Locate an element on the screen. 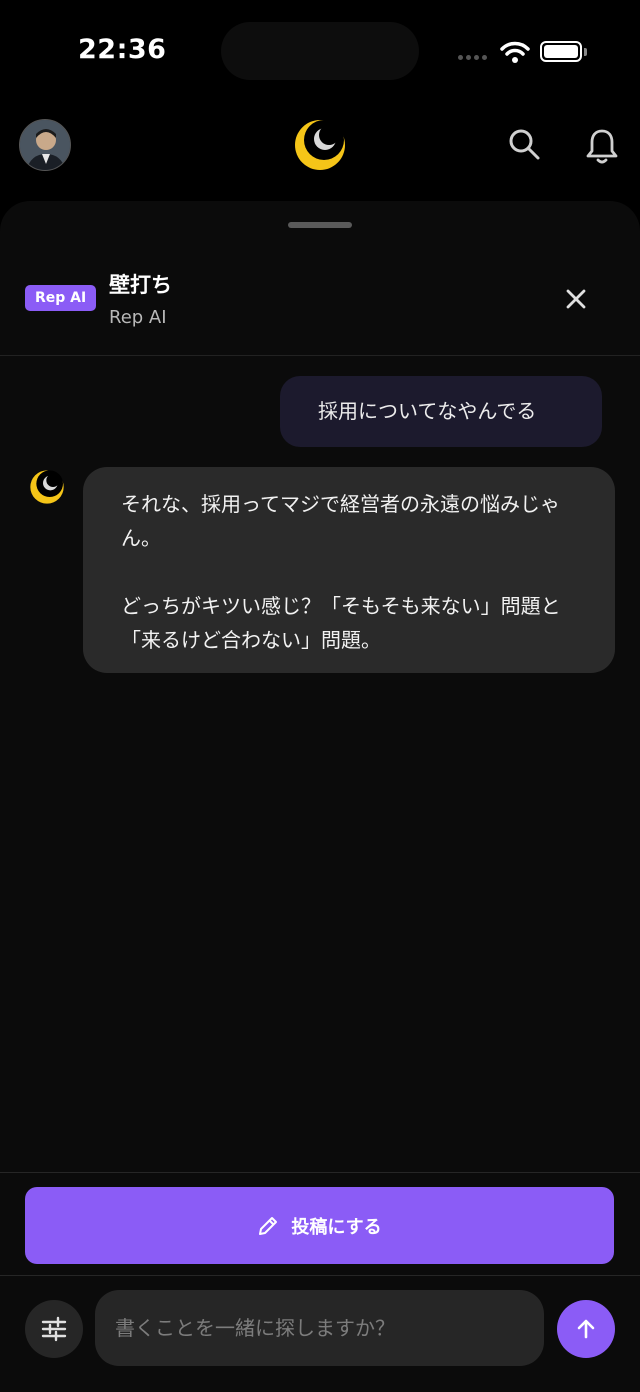 This screenshot has height=1392, width=640. arrow-up-icon is located at coordinates (586, 1329).